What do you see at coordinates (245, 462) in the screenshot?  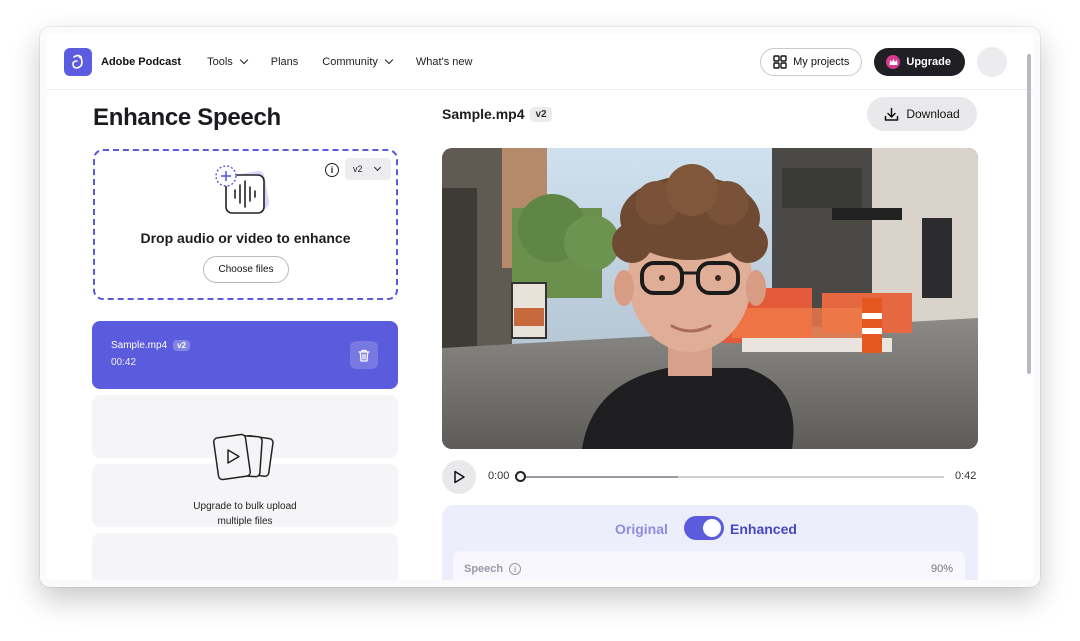 I see `stacked-files-play-icon` at bounding box center [245, 462].